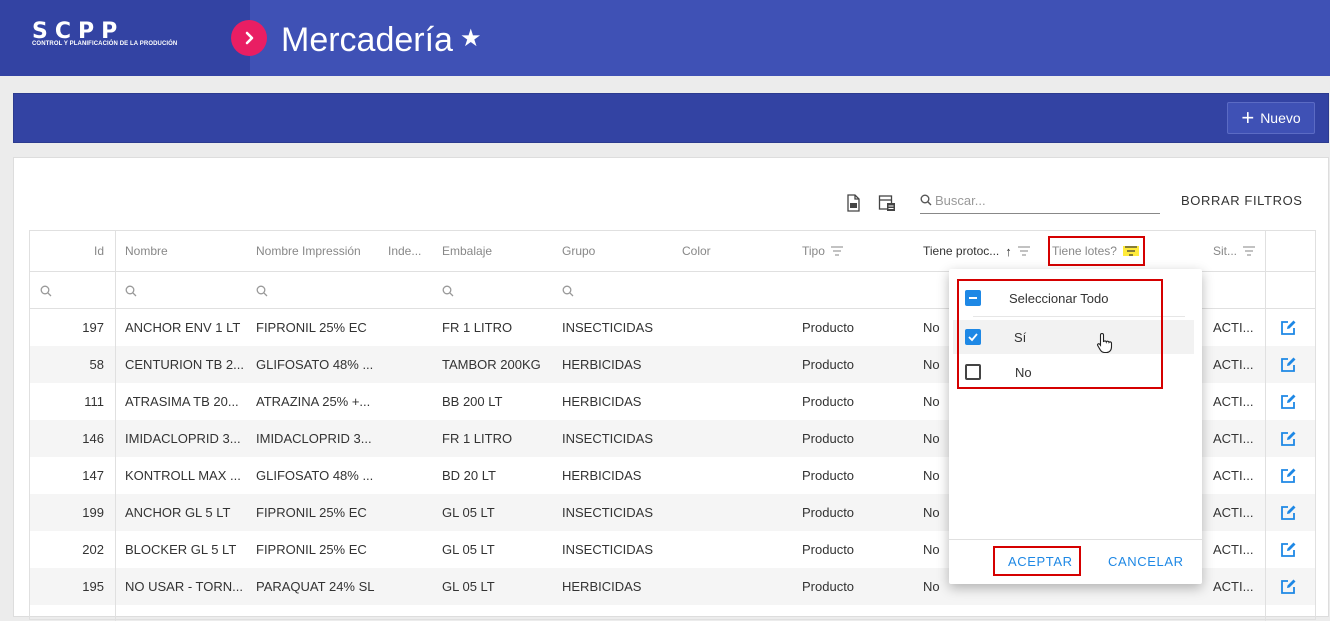 This screenshot has height=621, width=1330. What do you see at coordinates (1045, 200) in the screenshot?
I see `search-input` at bounding box center [1045, 200].